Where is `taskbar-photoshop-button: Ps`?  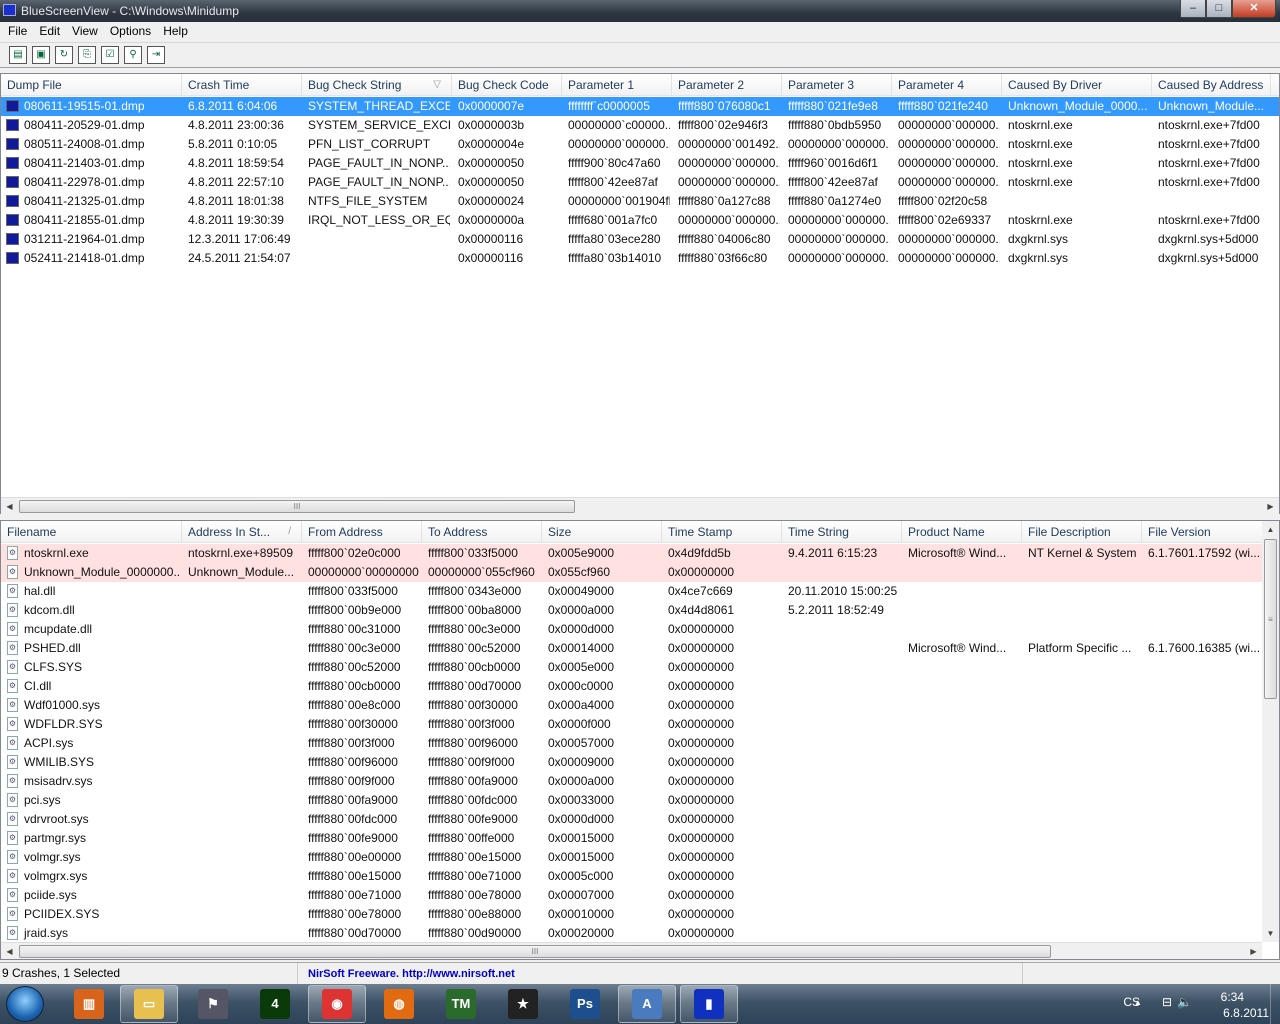
taskbar-photoshop-button: Ps is located at coordinates (585, 1004).